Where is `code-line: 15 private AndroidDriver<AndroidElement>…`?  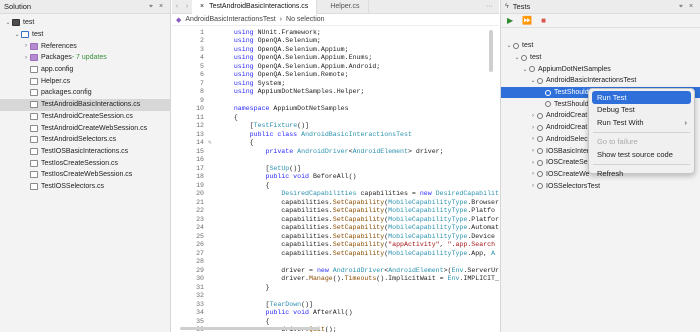
code-line: 15 private AndroidDriver<AndroidElement>… is located at coordinates (335, 151).